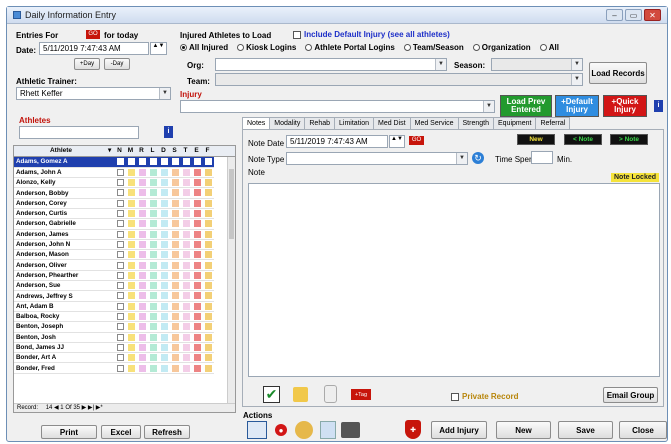  What do you see at coordinates (130, 151) in the screenshot?
I see `flag-column-header: M` at bounding box center [130, 151].